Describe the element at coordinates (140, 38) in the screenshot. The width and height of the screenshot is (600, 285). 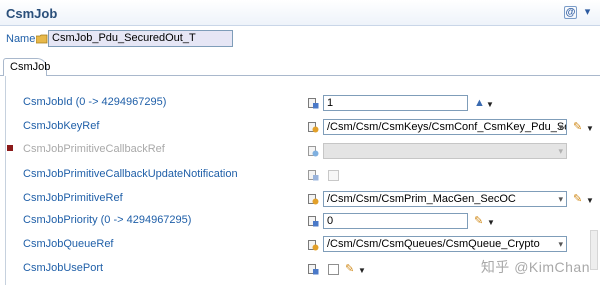
I see `name-input: CsmJob_Pdu_SecuredOut_T` at that location.